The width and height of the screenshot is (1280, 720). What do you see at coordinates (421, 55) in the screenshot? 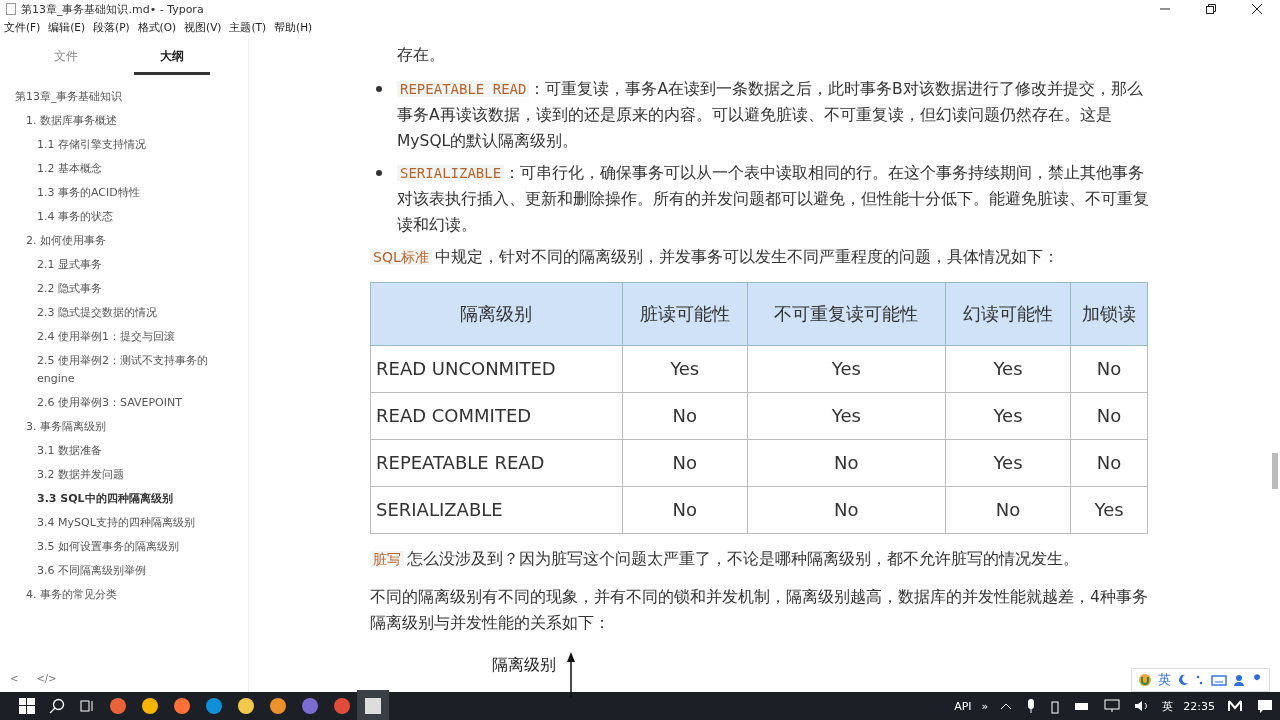
I see `paragraph: 存在。` at bounding box center [421, 55].